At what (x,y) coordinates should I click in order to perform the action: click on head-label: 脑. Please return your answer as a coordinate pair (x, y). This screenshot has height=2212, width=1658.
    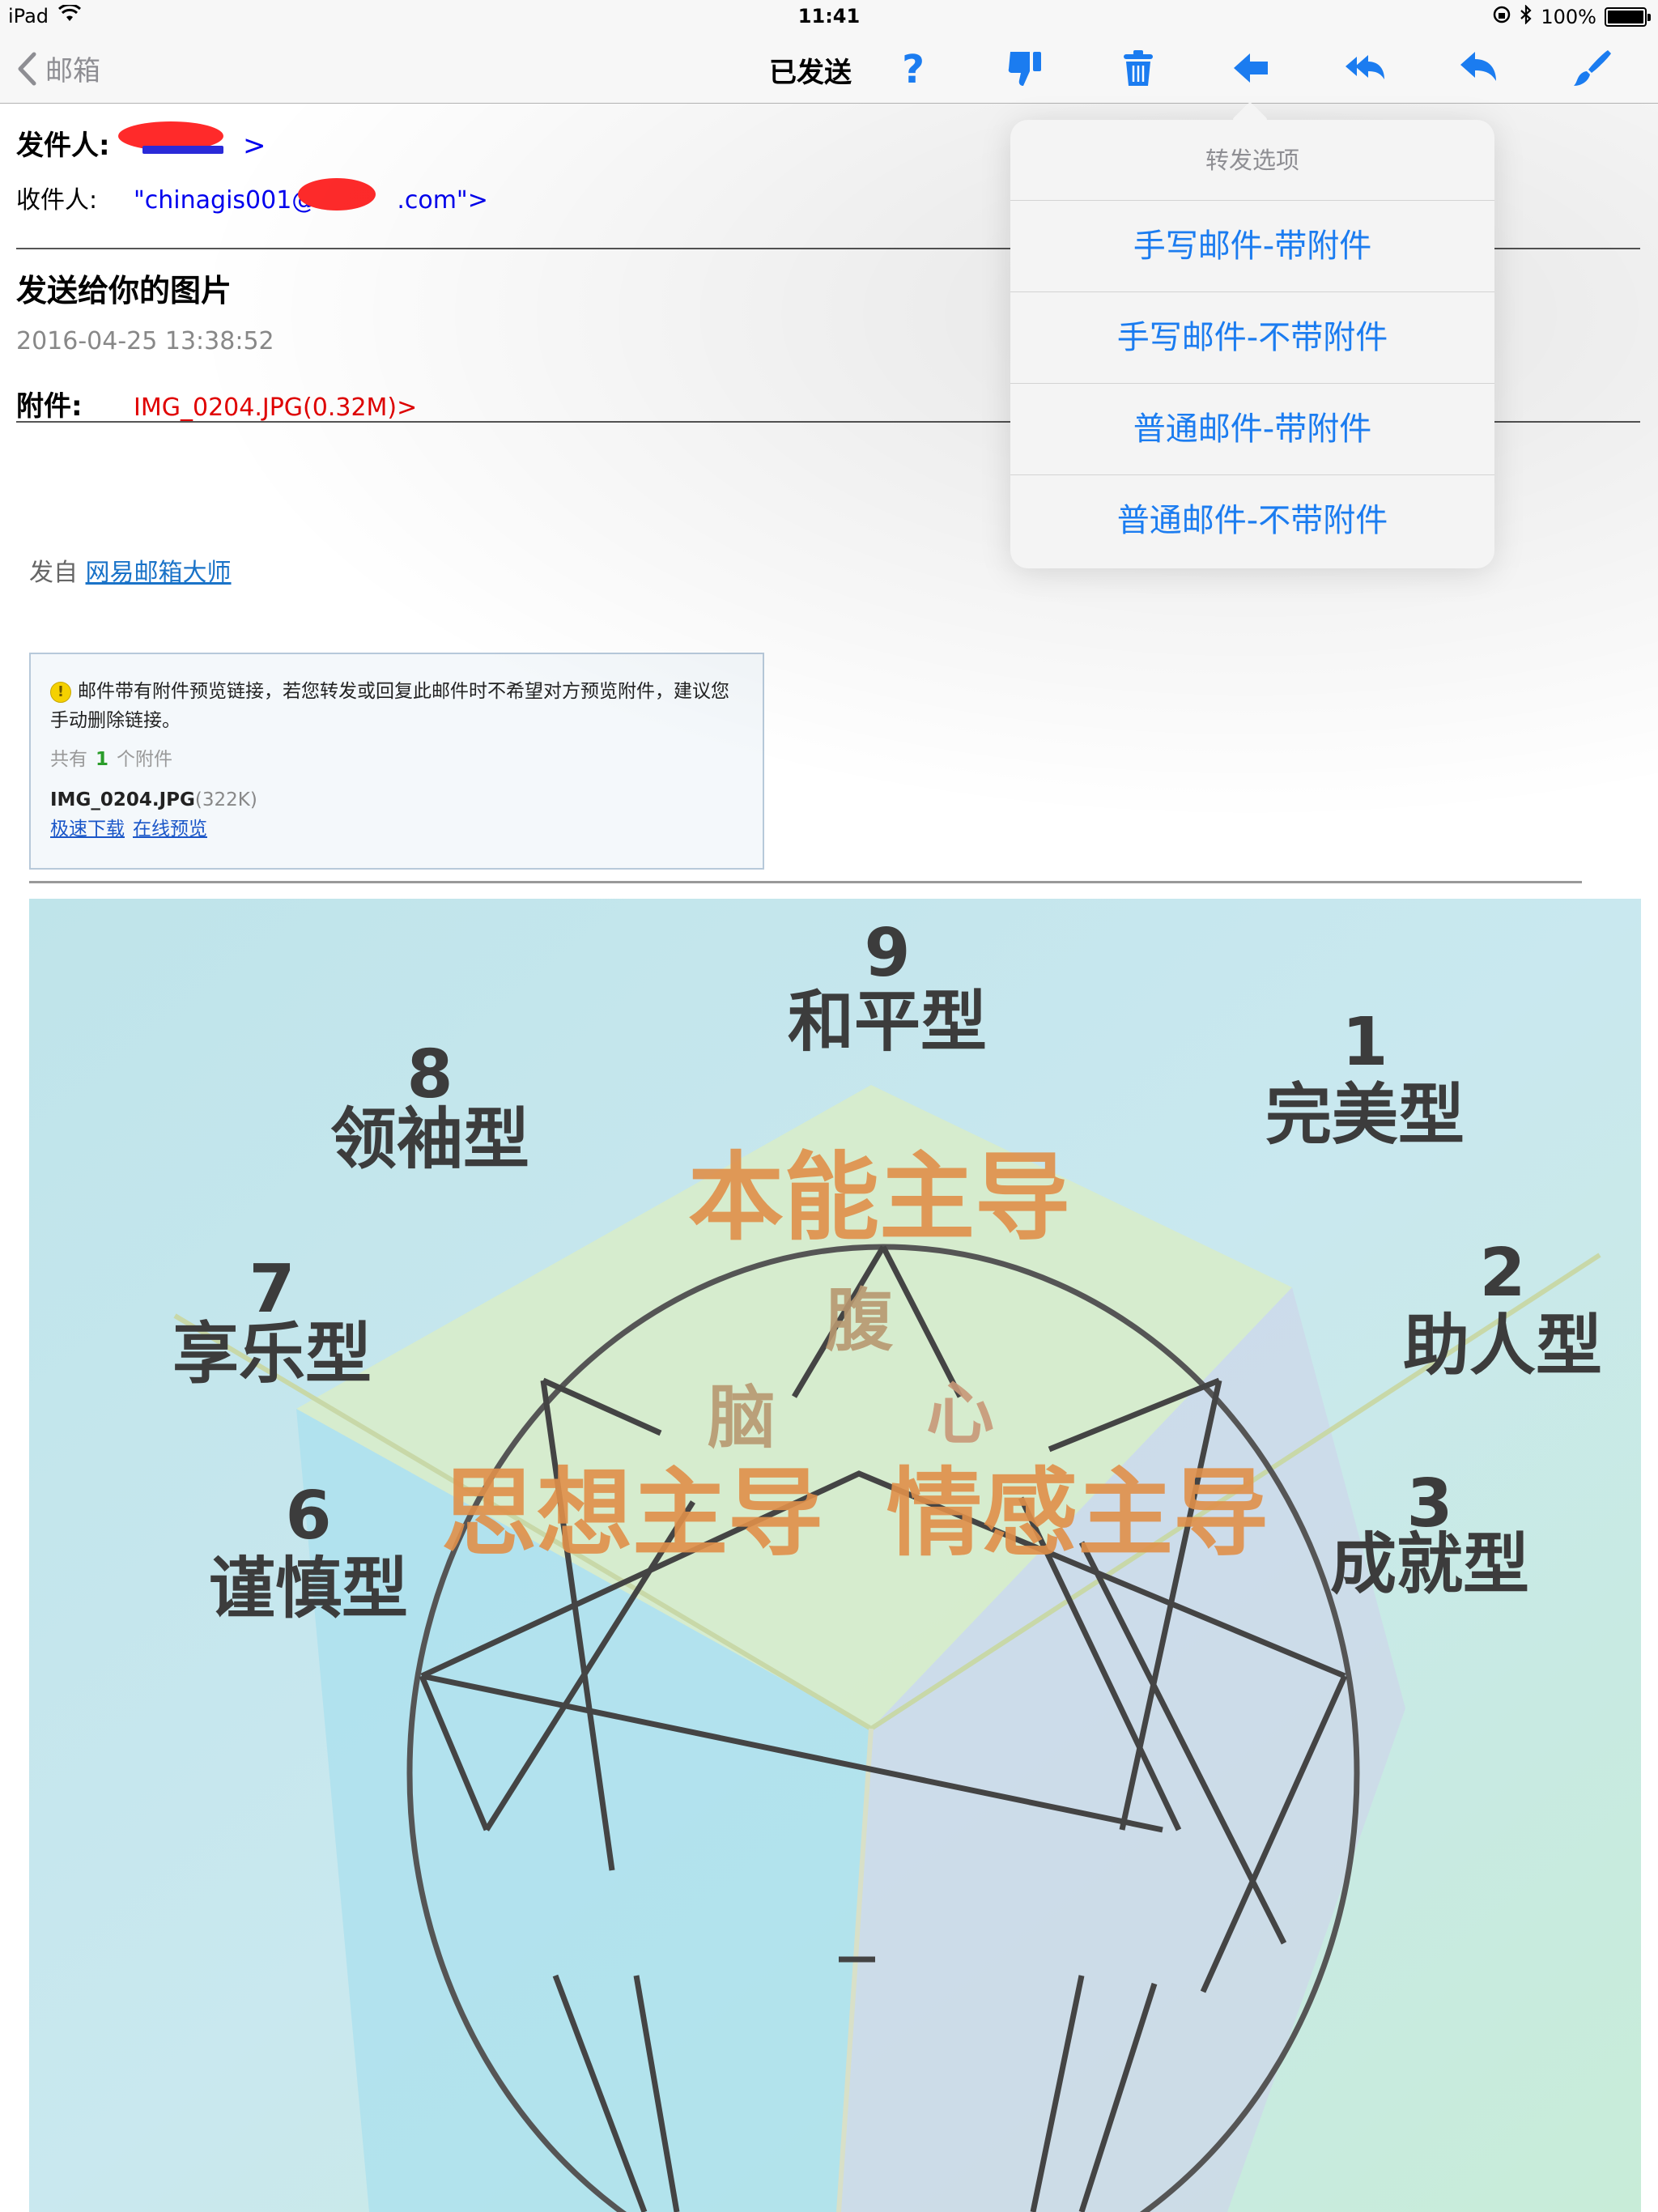
    Looking at the image, I should click on (742, 1418).